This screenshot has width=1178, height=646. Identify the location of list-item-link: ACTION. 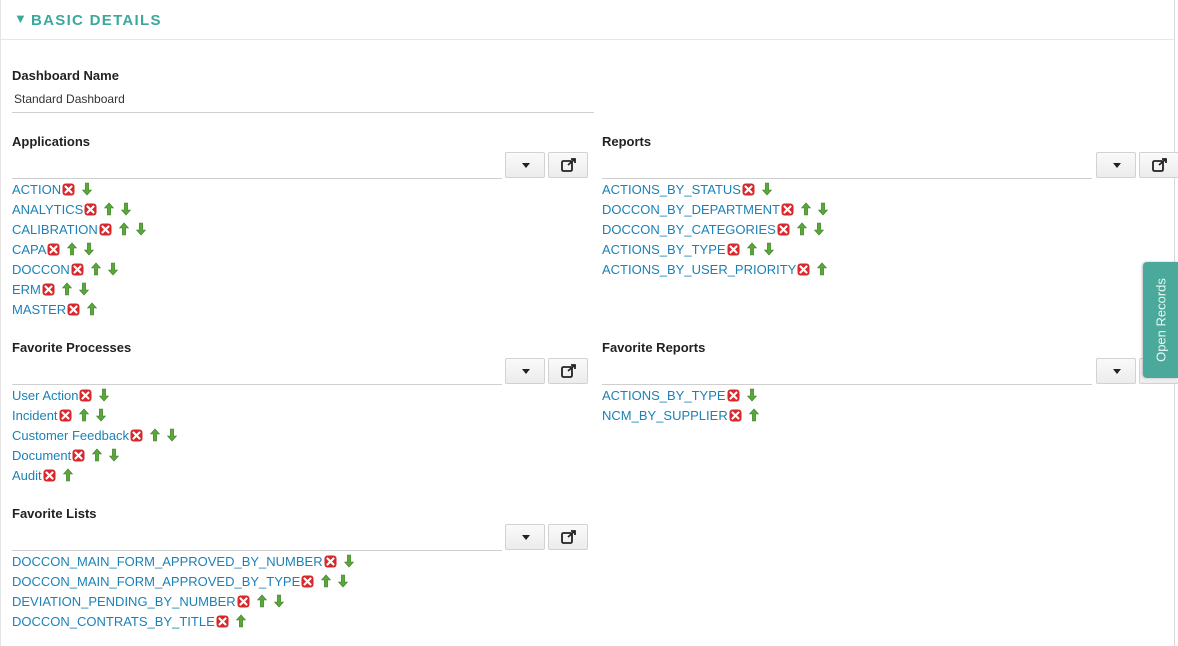
(36, 189).